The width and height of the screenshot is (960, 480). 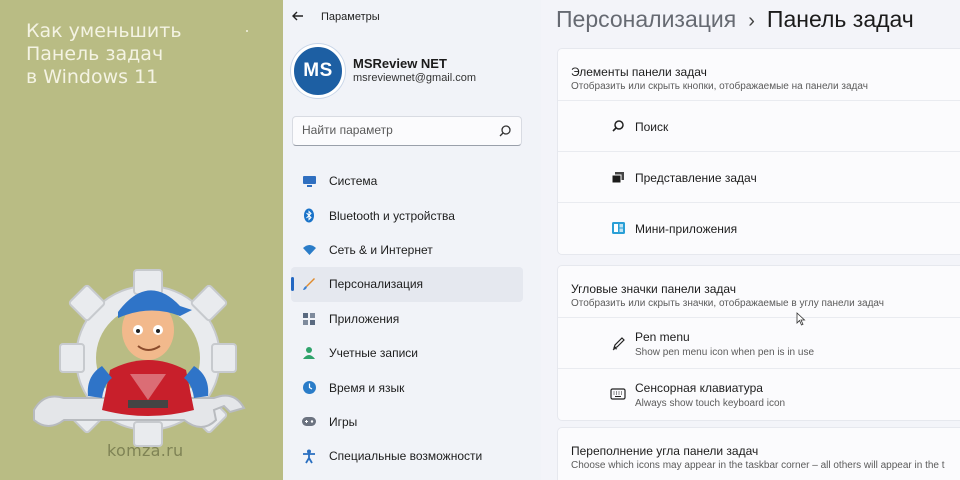 What do you see at coordinates (392, 215) in the screenshot?
I see `sidebar-item-label: Bluetooth и устройства` at bounding box center [392, 215].